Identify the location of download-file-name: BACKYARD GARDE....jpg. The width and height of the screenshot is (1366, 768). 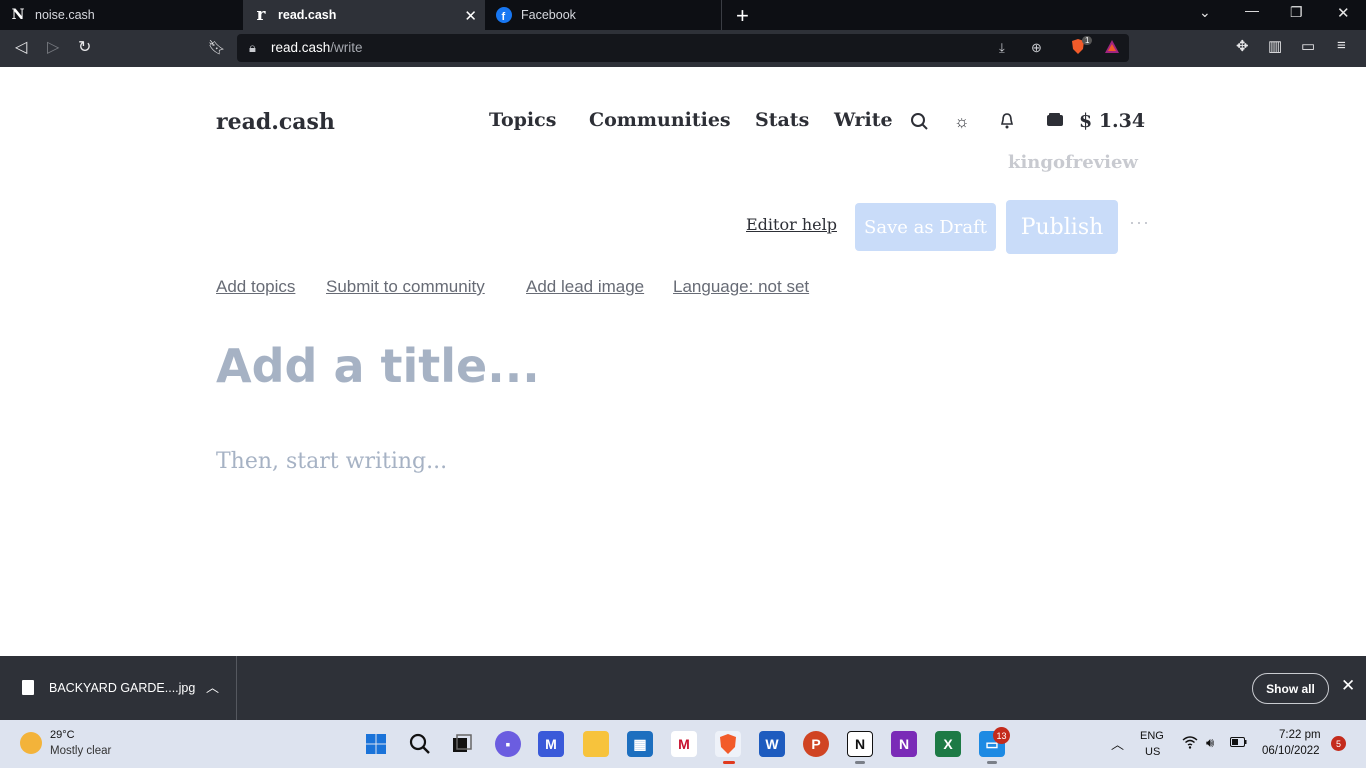
(122, 688).